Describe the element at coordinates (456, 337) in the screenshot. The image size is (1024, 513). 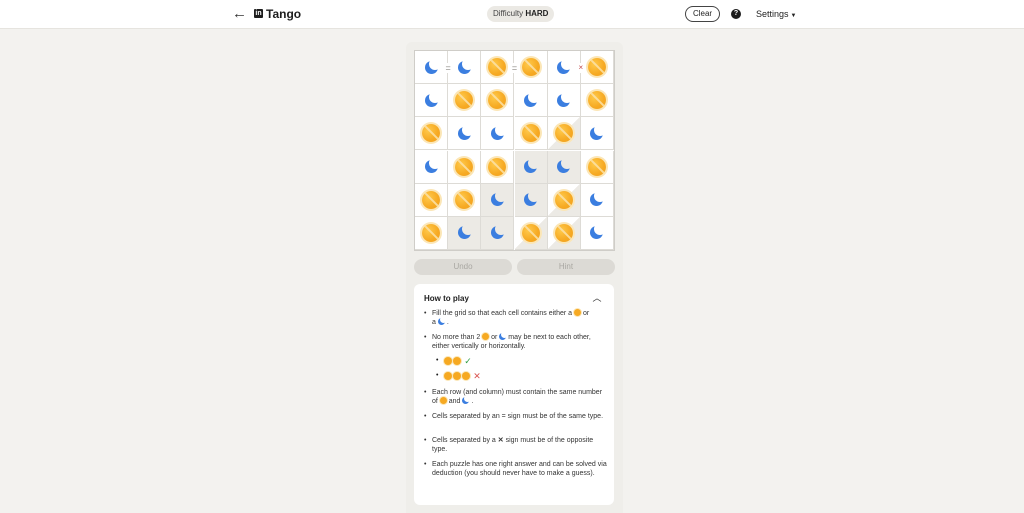
I see `rule-text: No more than 2` at that location.